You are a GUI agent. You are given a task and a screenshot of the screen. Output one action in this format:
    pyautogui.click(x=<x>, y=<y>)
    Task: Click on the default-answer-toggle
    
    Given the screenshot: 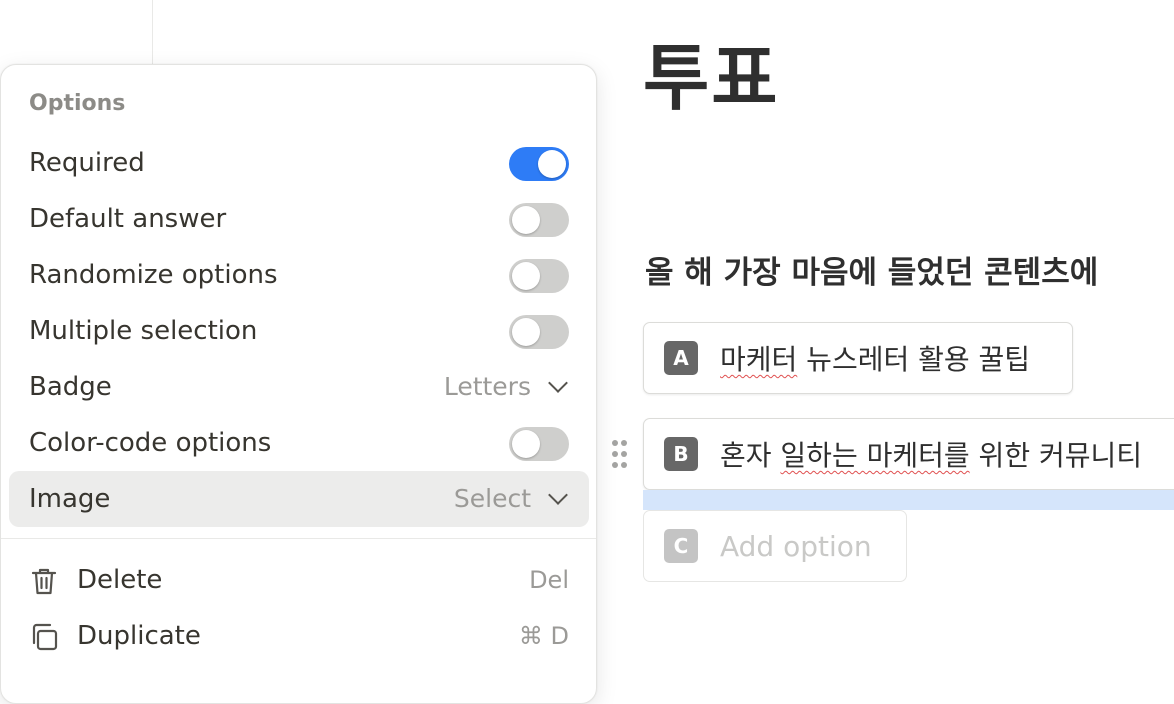 What is the action you would take?
    pyautogui.click(x=539, y=220)
    